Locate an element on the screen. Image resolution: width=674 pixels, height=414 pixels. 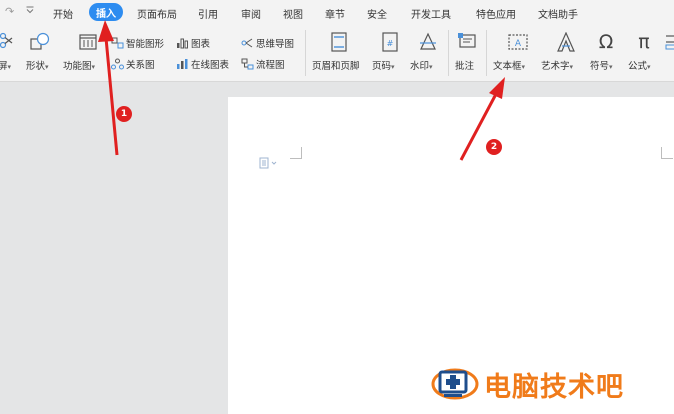
annotation-badge-1: 1 is located at coordinates (124, 114).